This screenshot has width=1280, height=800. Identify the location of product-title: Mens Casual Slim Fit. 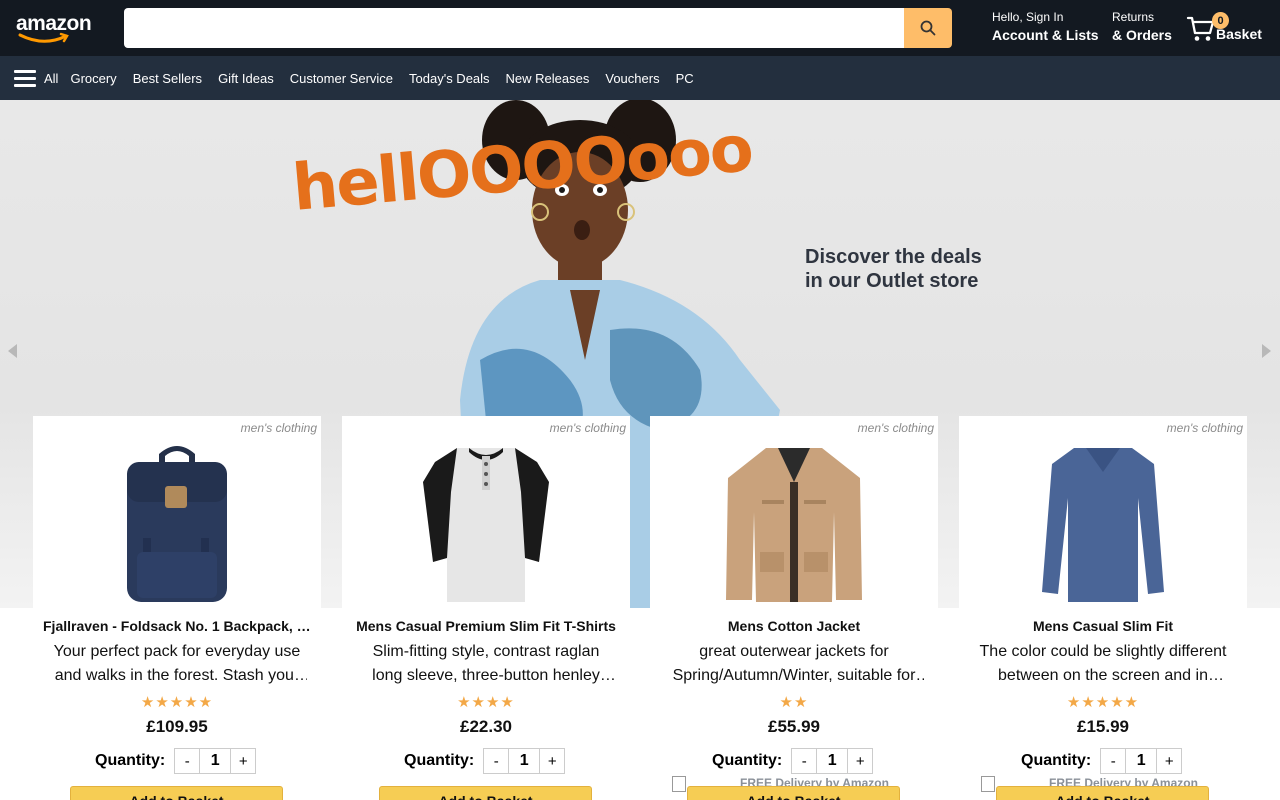
(1103, 626).